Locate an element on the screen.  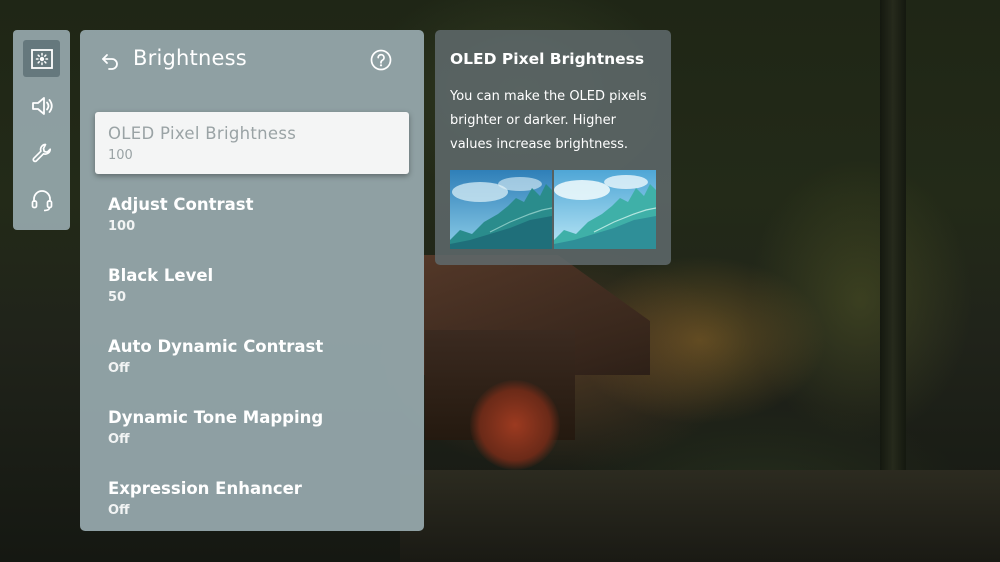
picture-settings-icon is located at coordinates (41, 58).